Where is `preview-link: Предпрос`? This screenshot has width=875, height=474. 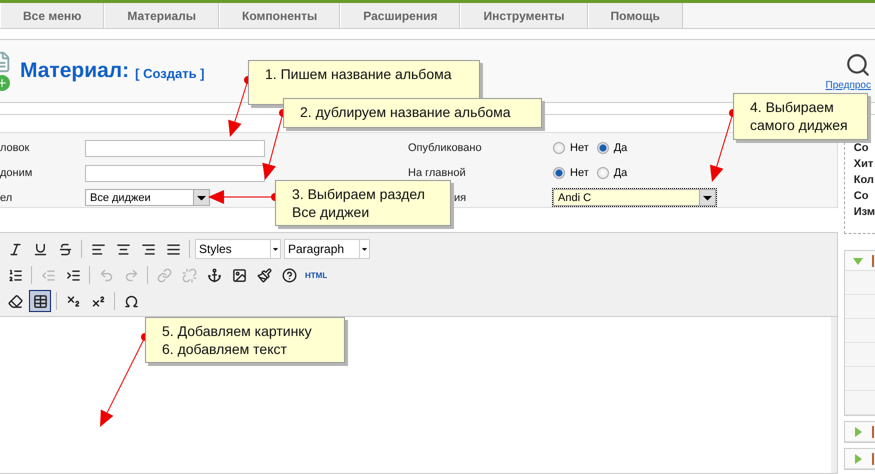
preview-link: Предпрос is located at coordinates (848, 85).